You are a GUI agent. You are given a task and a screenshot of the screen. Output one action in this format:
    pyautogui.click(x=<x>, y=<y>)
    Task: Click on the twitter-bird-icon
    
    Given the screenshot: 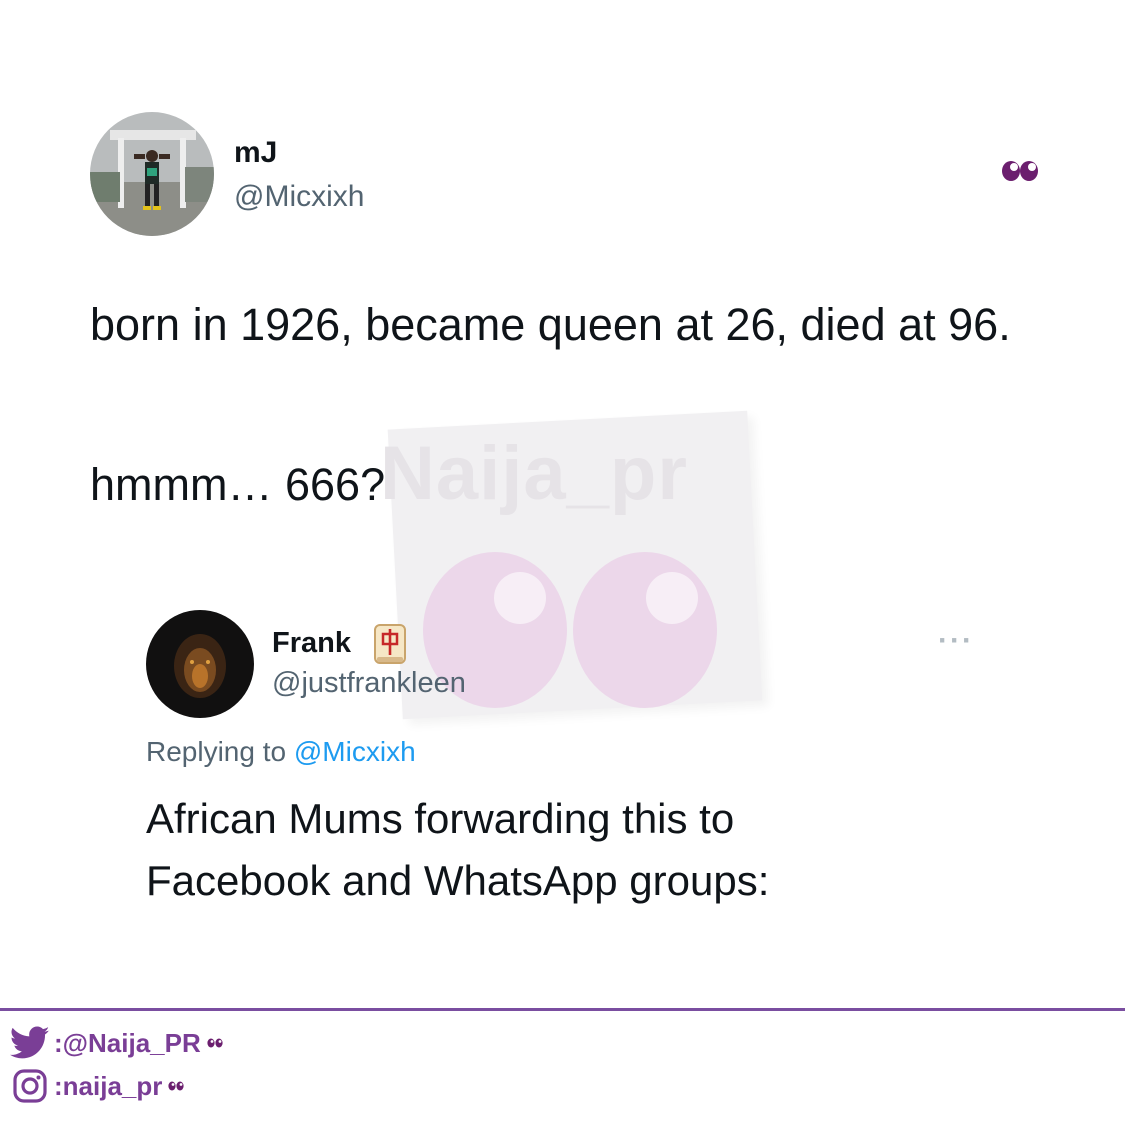 What is the action you would take?
    pyautogui.click(x=30, y=1042)
    